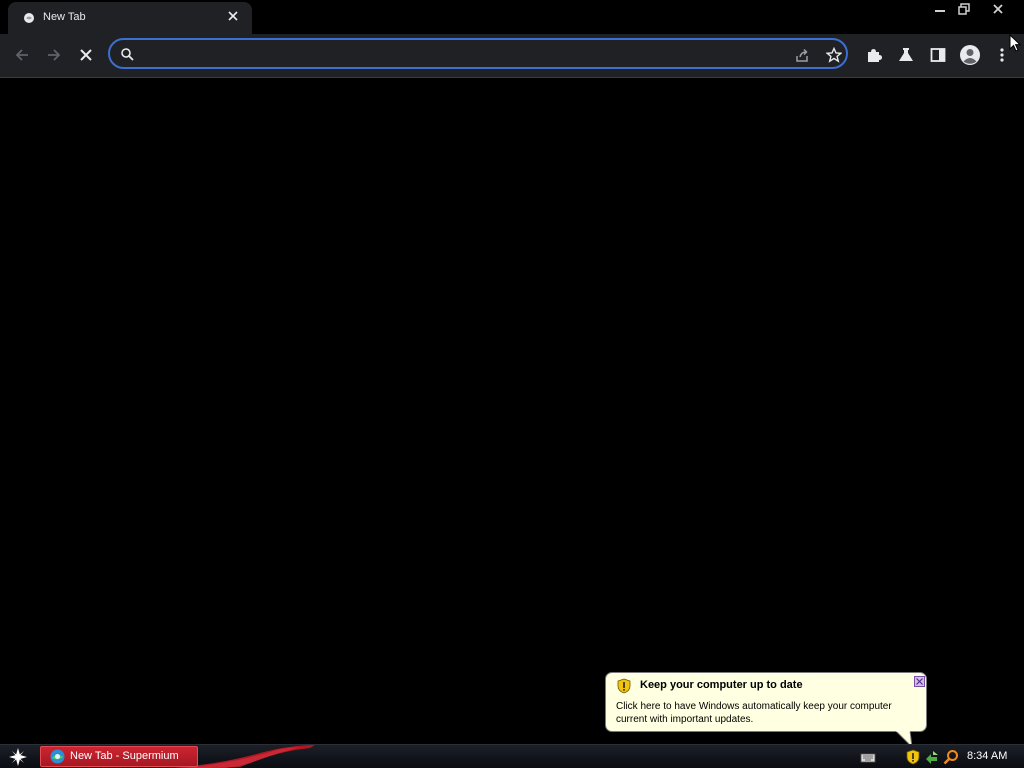 This screenshot has height=768, width=1024. I want to click on address-input, so click(466, 54).